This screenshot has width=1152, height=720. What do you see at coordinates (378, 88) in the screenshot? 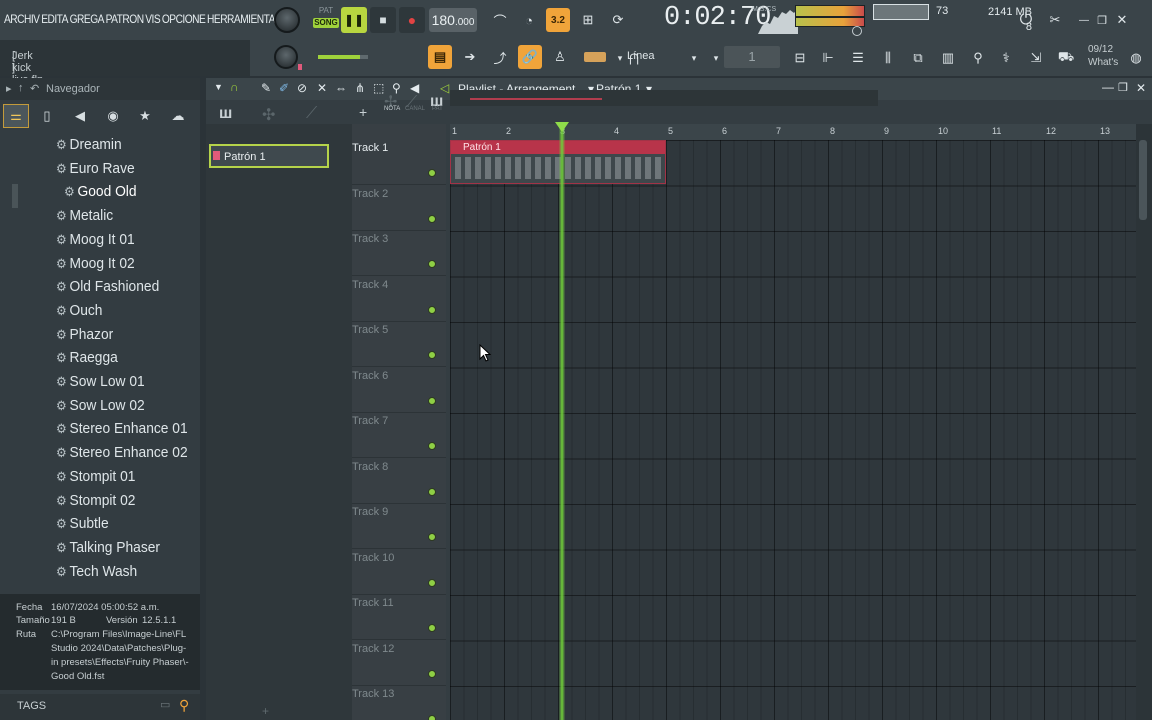
I see `select-tool-icon: ⬚` at bounding box center [378, 88].